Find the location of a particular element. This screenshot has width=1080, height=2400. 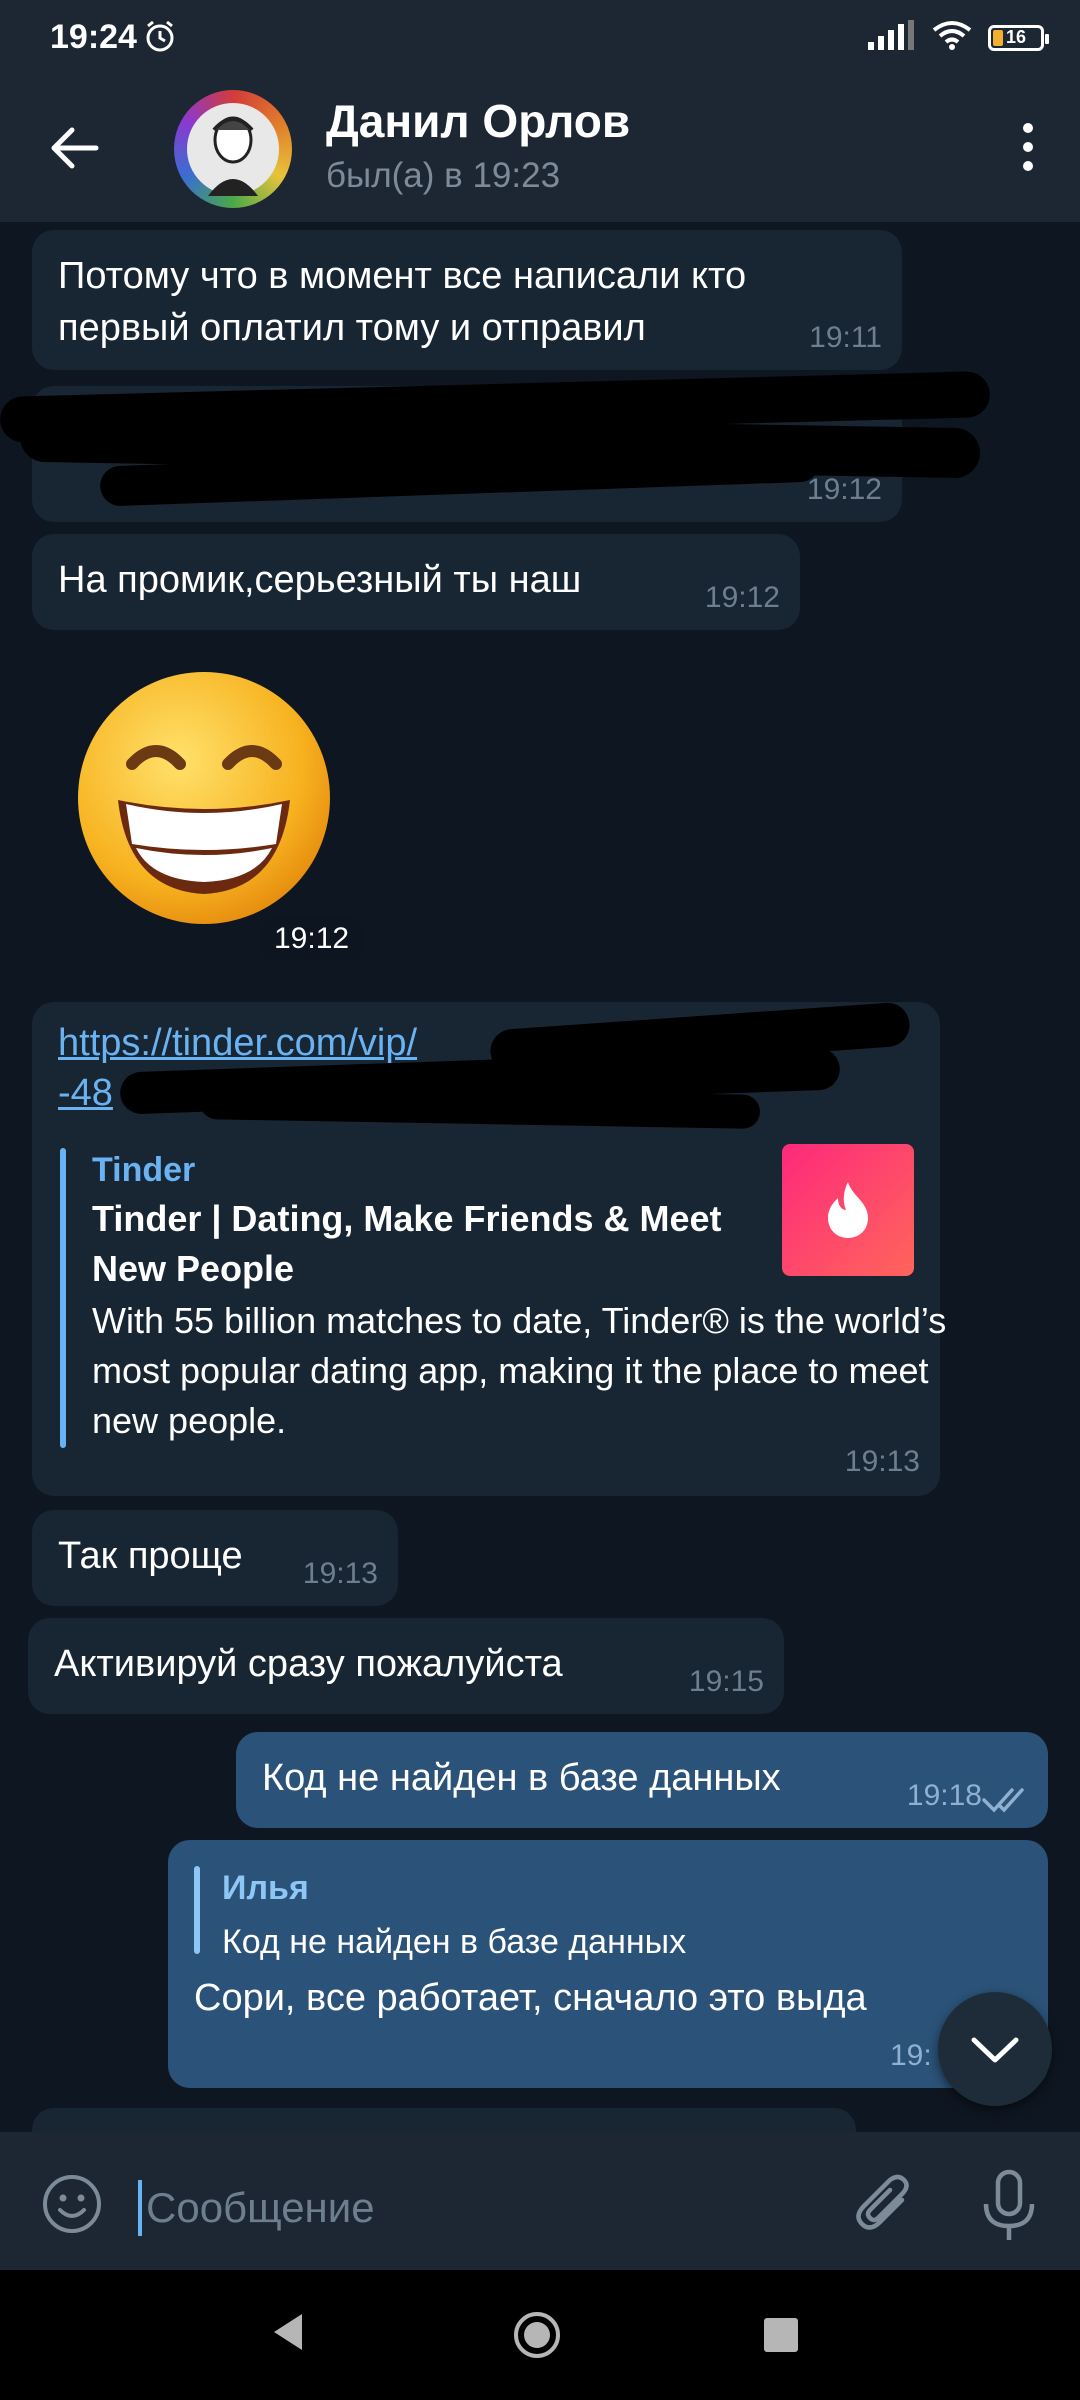

battery-level: 16 is located at coordinates (1016, 37).